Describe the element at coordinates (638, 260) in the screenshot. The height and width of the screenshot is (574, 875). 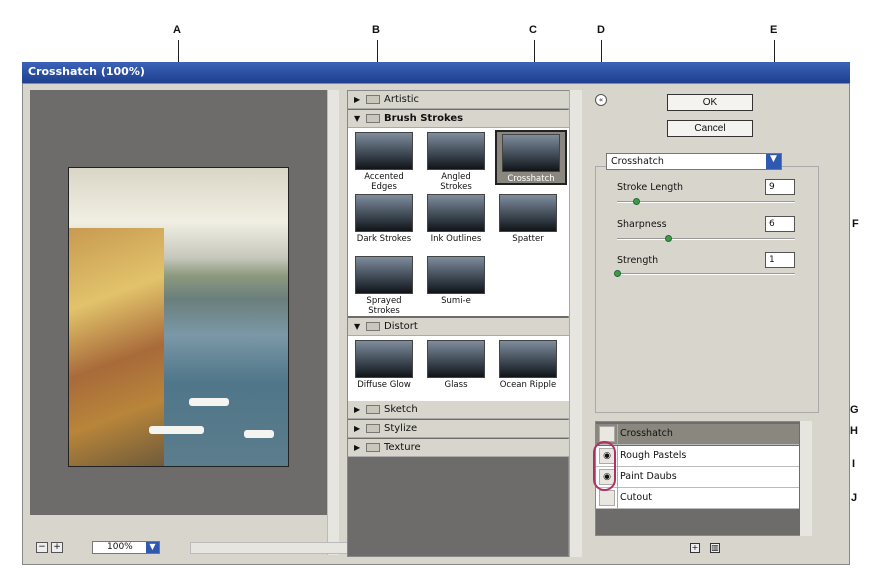
I see `param-label: Strength` at that location.